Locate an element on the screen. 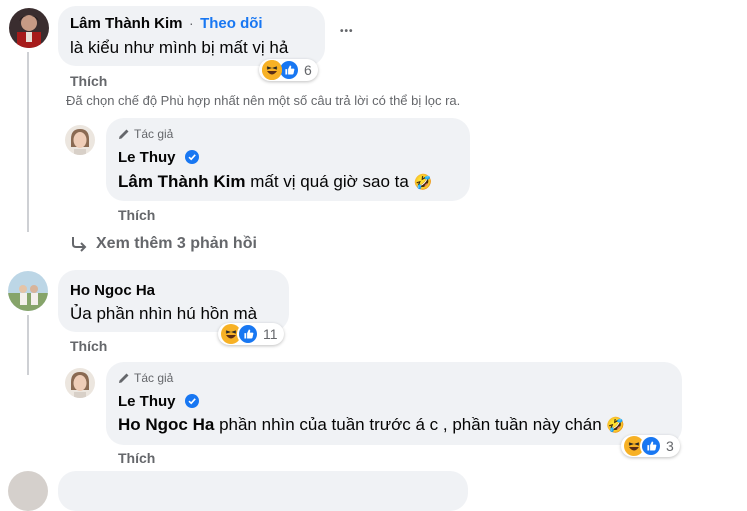  avatar-ho-ngoc-ha is located at coordinates (28, 291).